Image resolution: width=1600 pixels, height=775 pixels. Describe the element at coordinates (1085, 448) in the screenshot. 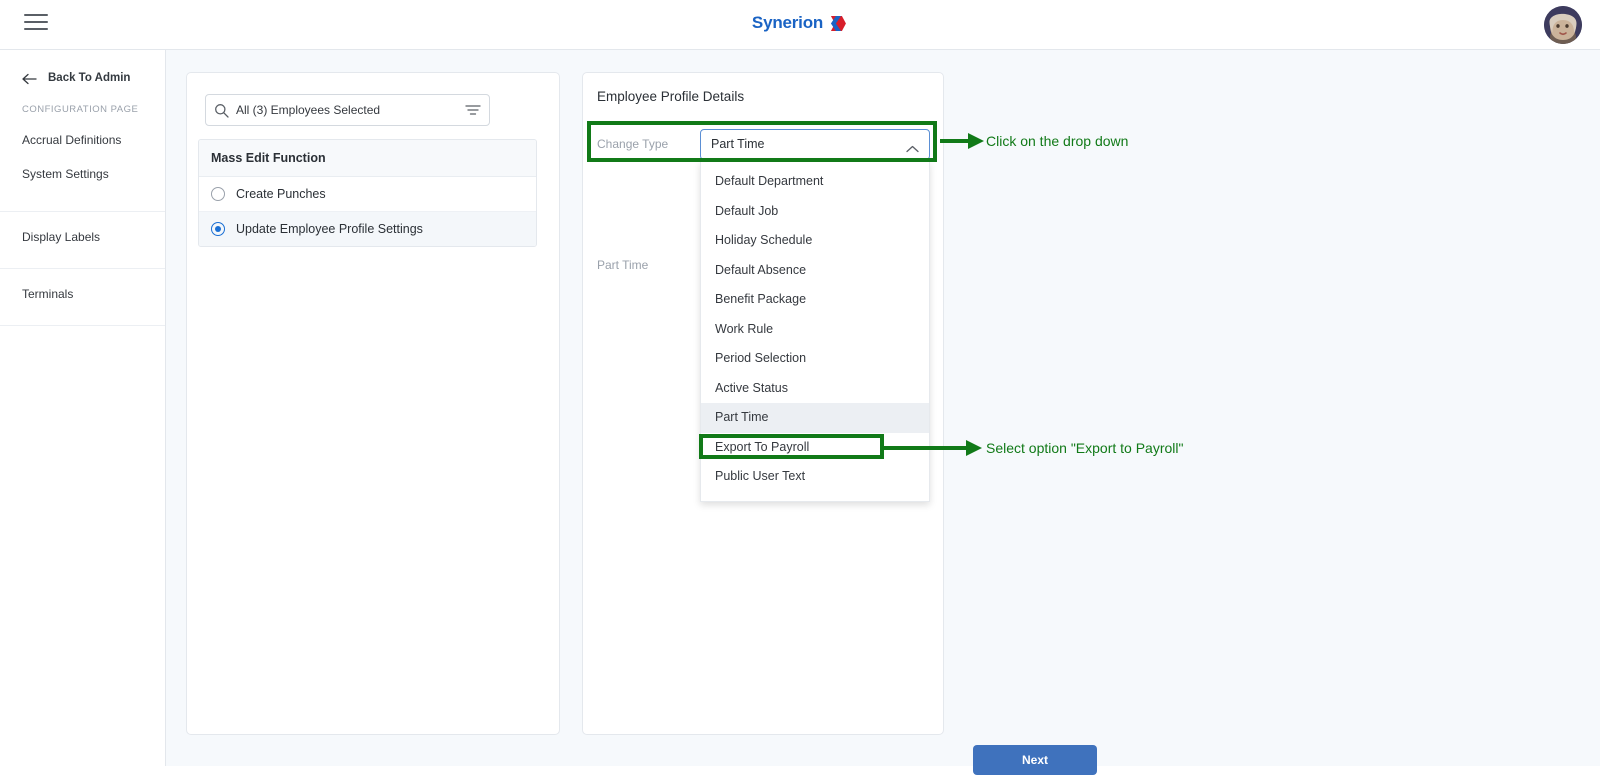

I see `annotation-label-select-export: Select option "Export to Payroll"` at that location.